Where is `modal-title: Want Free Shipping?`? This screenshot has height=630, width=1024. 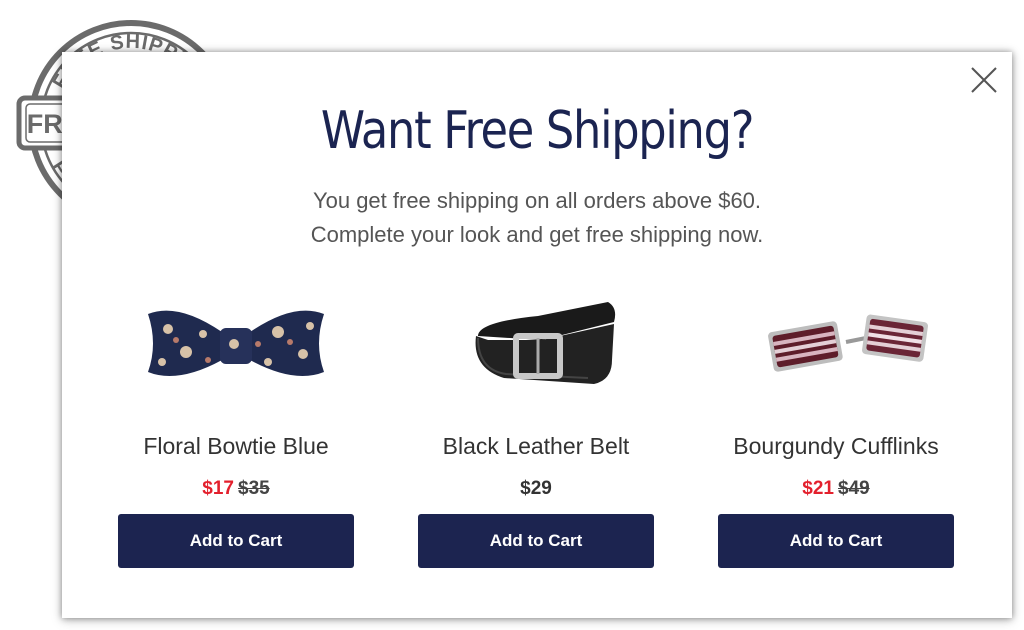
modal-title: Want Free Shipping? is located at coordinates (537, 131).